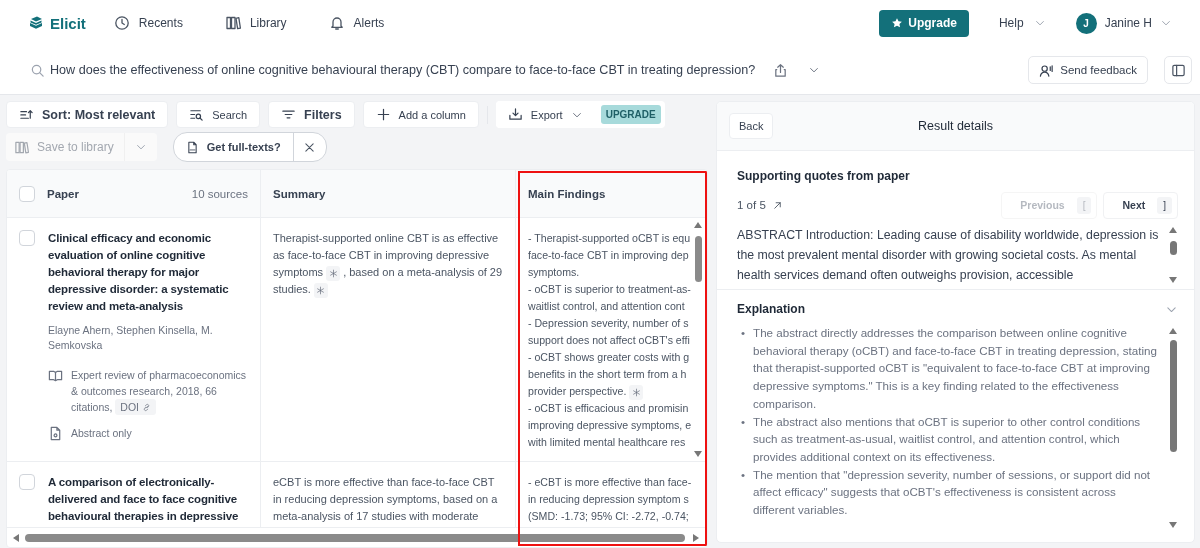 The image size is (1200, 548). I want to click on source-count: 10 sources, so click(219, 193).